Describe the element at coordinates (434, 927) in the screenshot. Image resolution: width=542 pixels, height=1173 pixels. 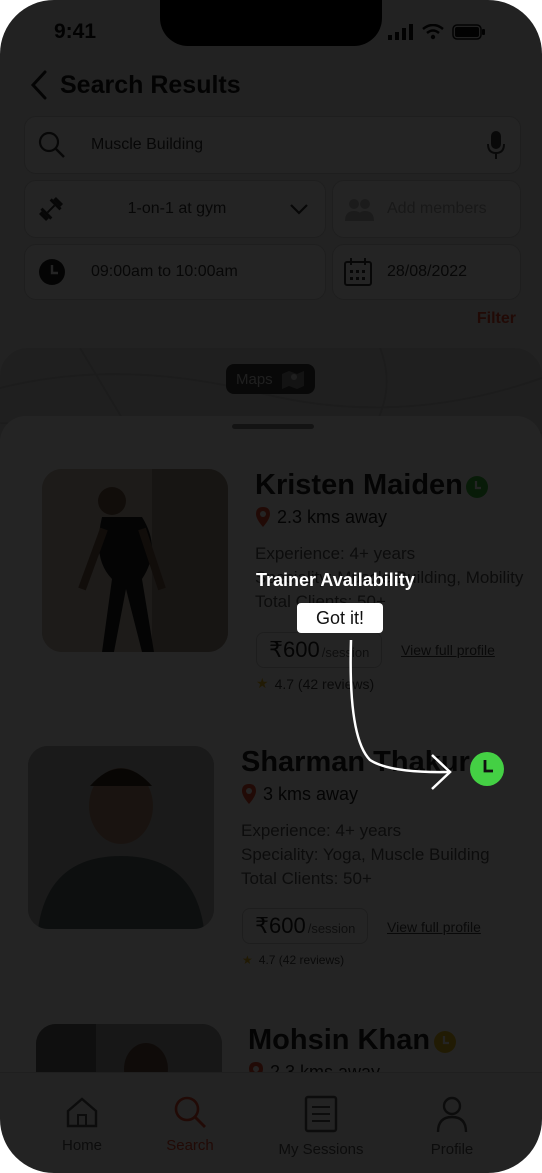
I see `view-full-profile-link: View full profile` at that location.